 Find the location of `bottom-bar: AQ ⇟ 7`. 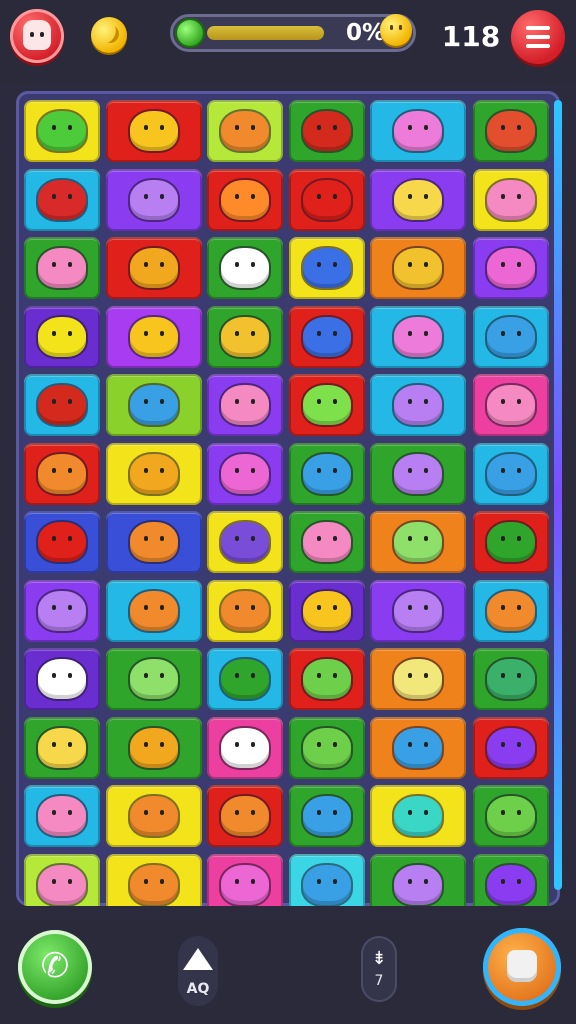

bottom-bar: AQ ⇟ 7 is located at coordinates (288, 972).